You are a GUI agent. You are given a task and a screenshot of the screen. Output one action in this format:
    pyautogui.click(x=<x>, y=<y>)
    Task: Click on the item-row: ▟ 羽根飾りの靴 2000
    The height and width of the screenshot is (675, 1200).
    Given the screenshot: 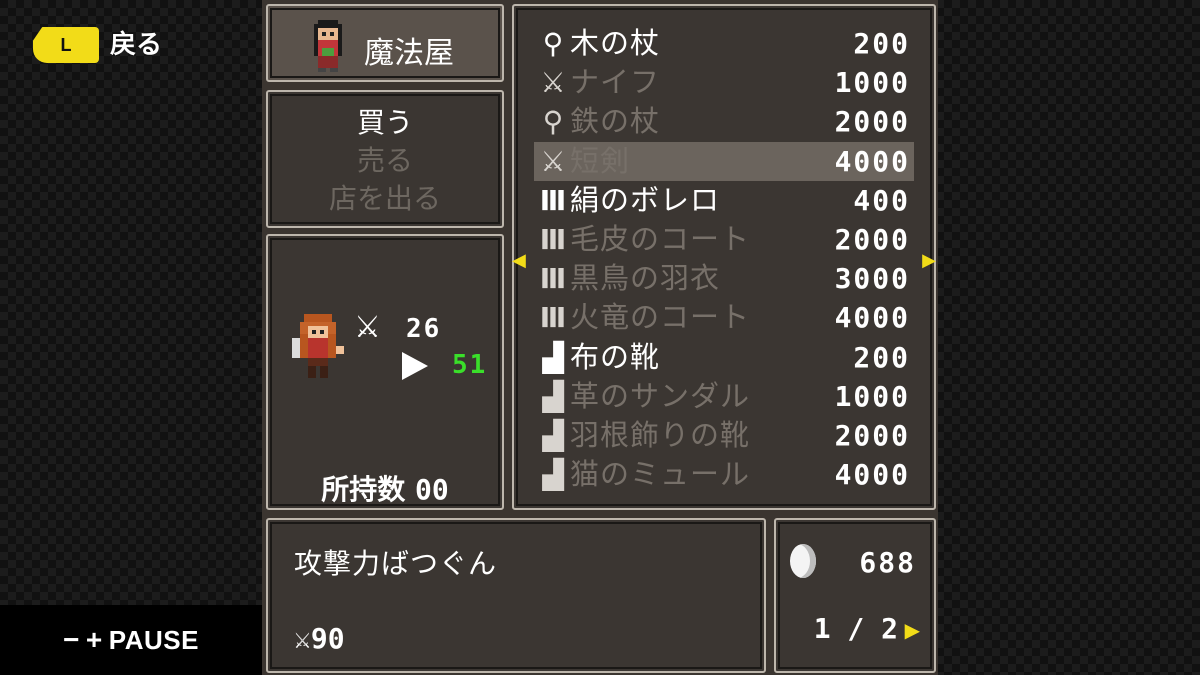 What is the action you would take?
    pyautogui.click(x=724, y=435)
    